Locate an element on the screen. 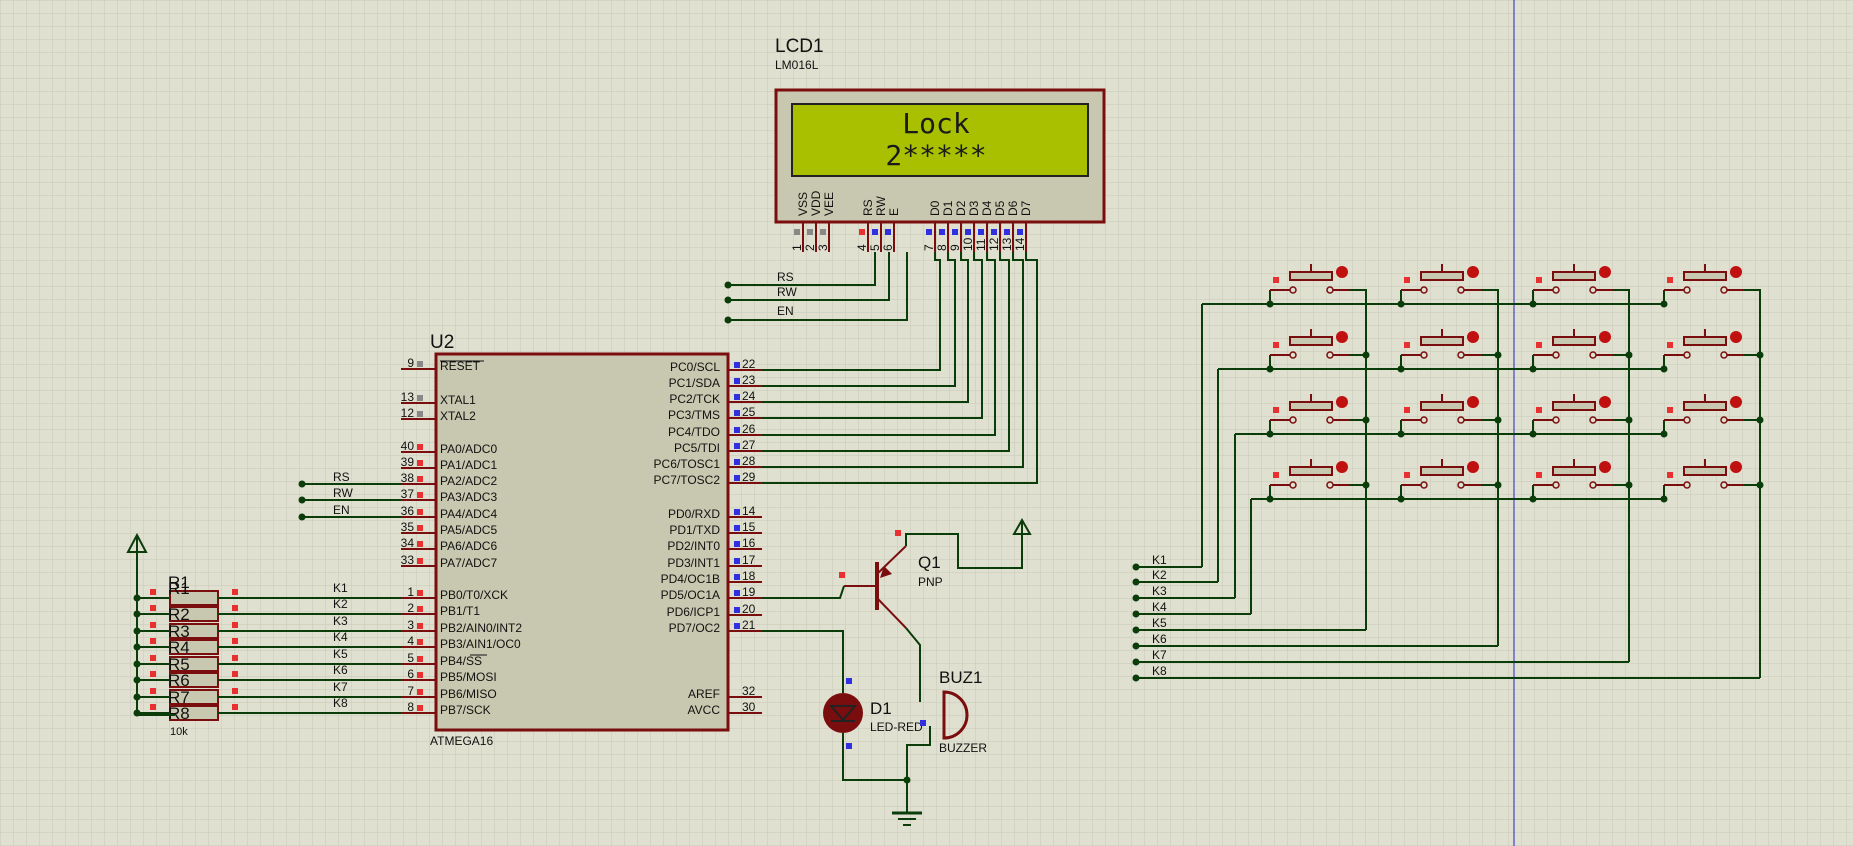 The width and height of the screenshot is (1853, 846). mcu-pin-number: 24 is located at coordinates (749, 396).